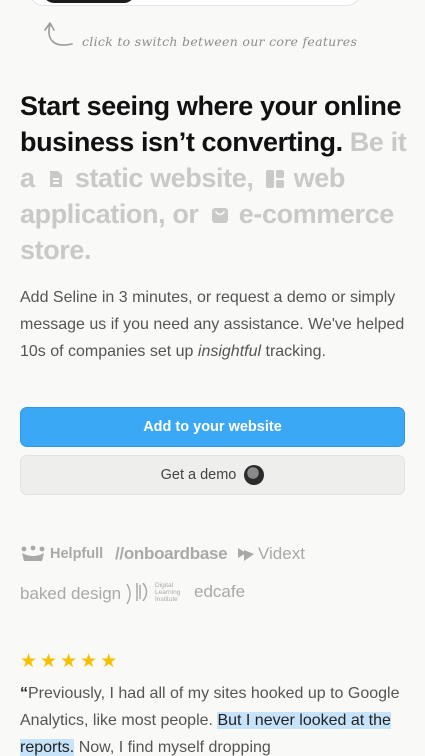  What do you see at coordinates (71, 593) in the screenshot?
I see `logo-baked-text: baked design` at bounding box center [71, 593].